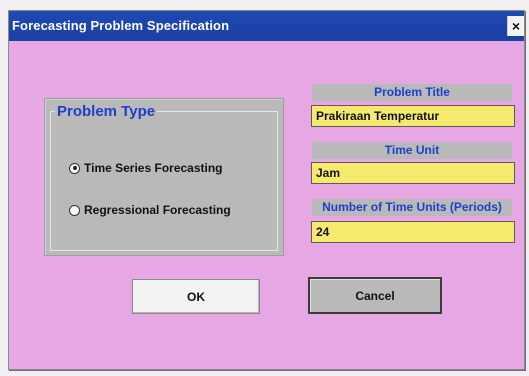  Describe the element at coordinates (157, 210) in the screenshot. I see `radio-label-regressional: Regressional Forecasting` at that location.